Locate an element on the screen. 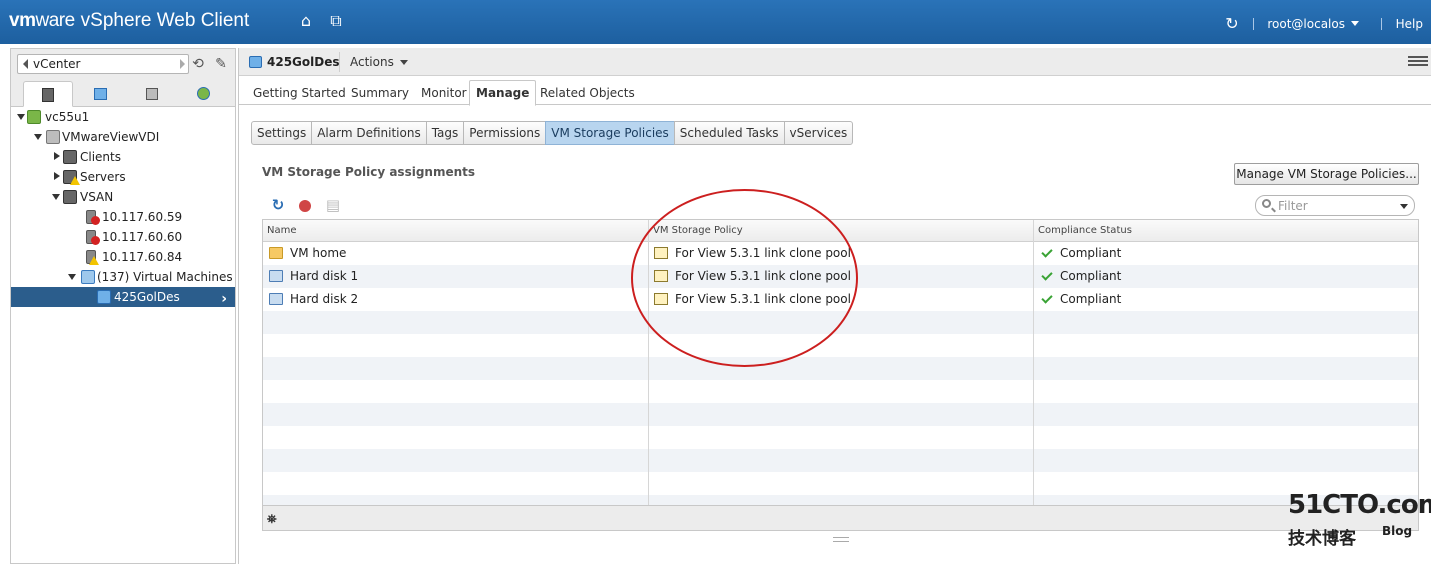 Image resolution: width=1431 pixels, height=564 pixels. filter-placeholder: Filter is located at coordinates (1293, 206).